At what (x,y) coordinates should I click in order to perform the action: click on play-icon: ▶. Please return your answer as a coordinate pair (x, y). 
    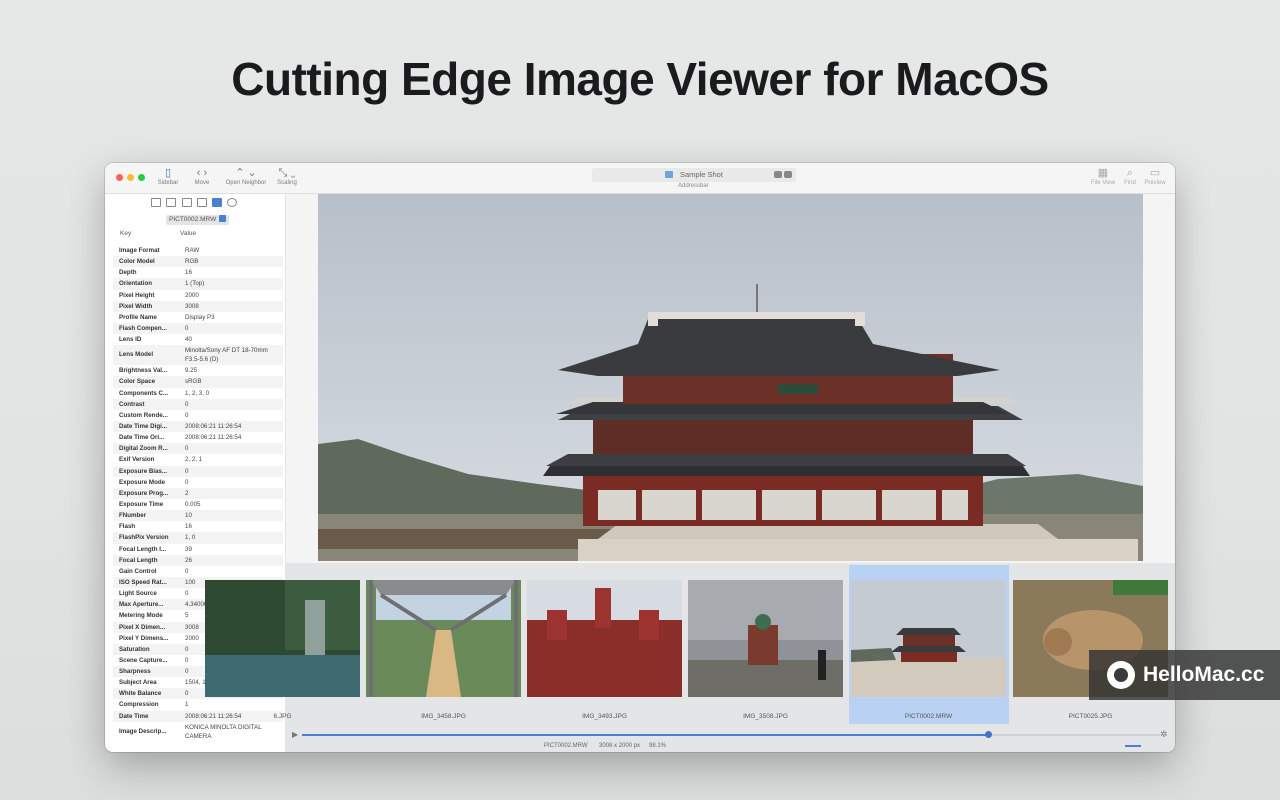
    Looking at the image, I should click on (295, 734).